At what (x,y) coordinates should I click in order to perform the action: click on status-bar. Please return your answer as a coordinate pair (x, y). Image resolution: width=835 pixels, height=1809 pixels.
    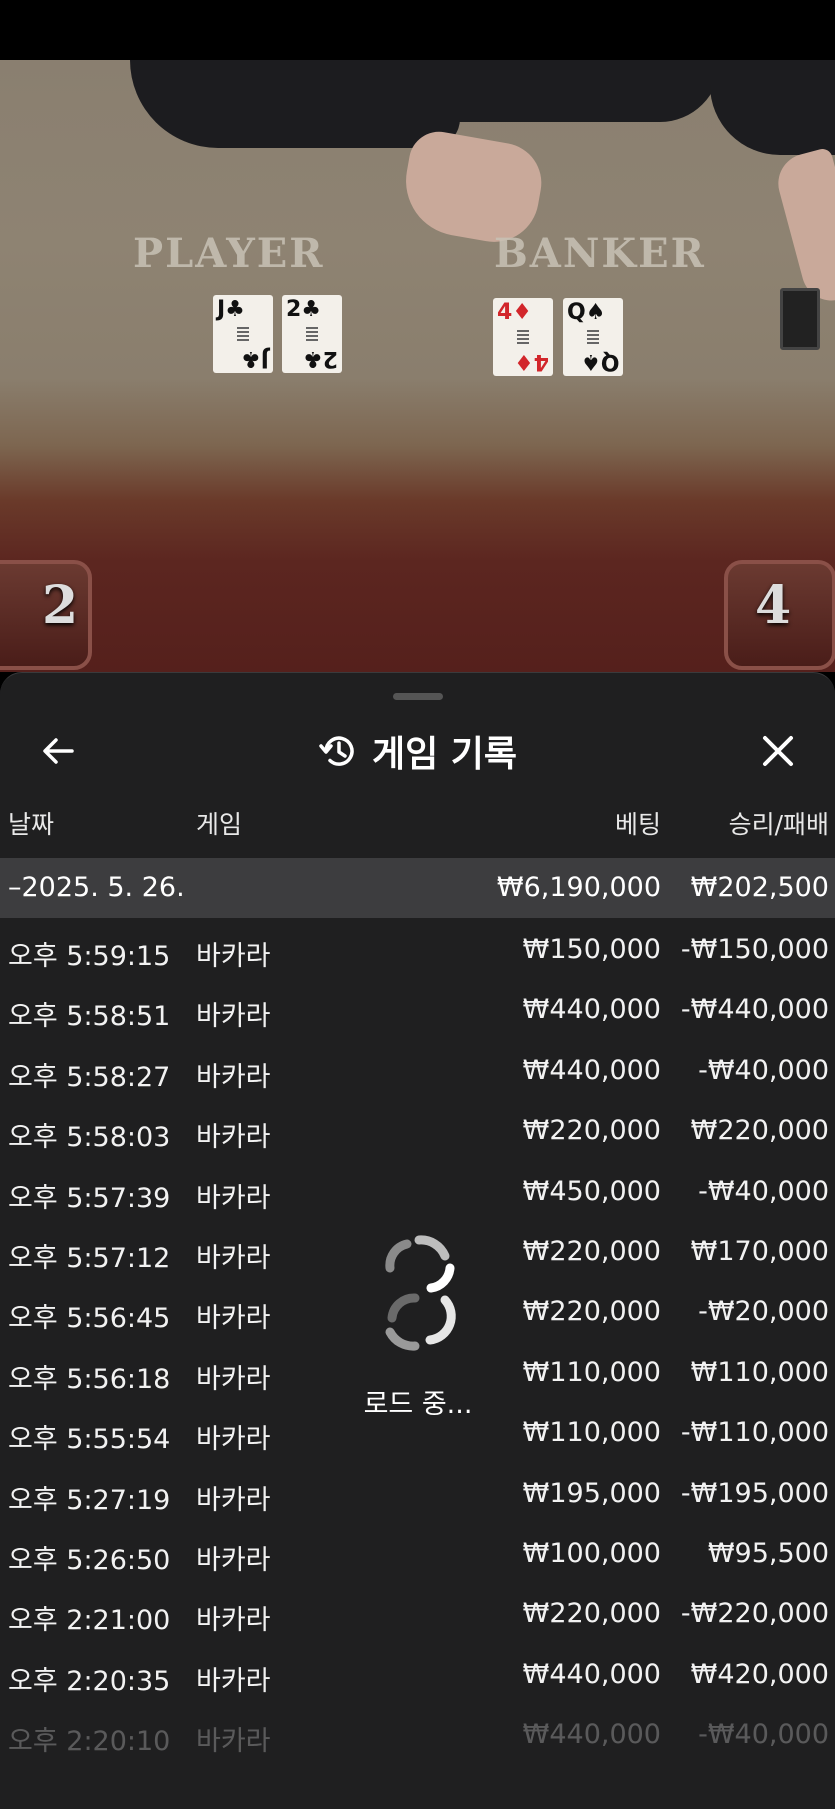
    Looking at the image, I should click on (417, 30).